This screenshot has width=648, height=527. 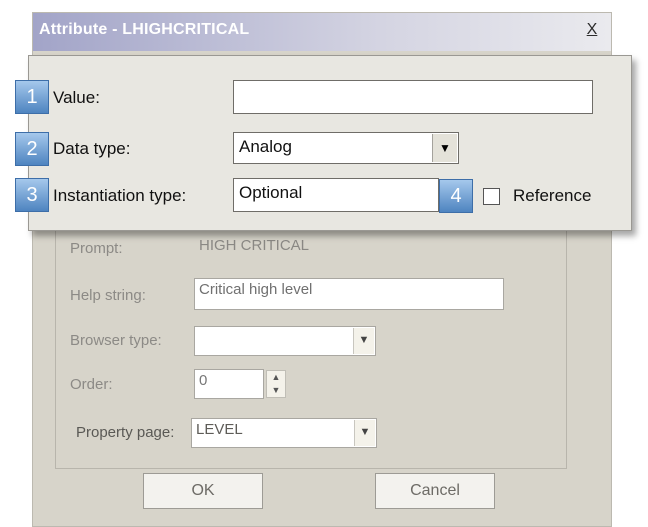 What do you see at coordinates (349, 294) in the screenshot?
I see `help-string-field: Critical high level` at bounding box center [349, 294].